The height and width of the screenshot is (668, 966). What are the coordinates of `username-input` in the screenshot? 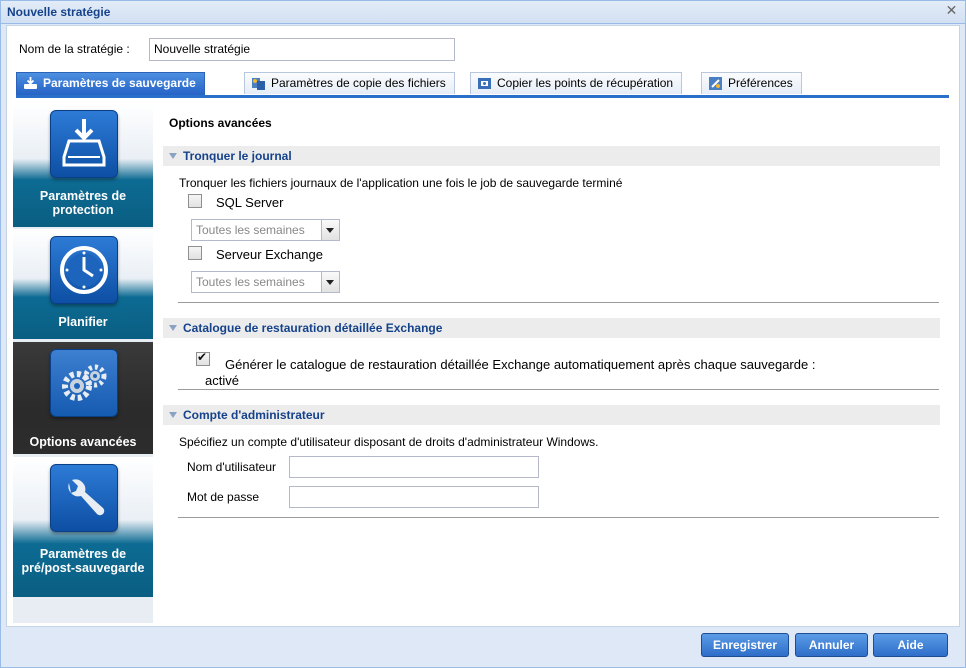 It's located at (414, 467).